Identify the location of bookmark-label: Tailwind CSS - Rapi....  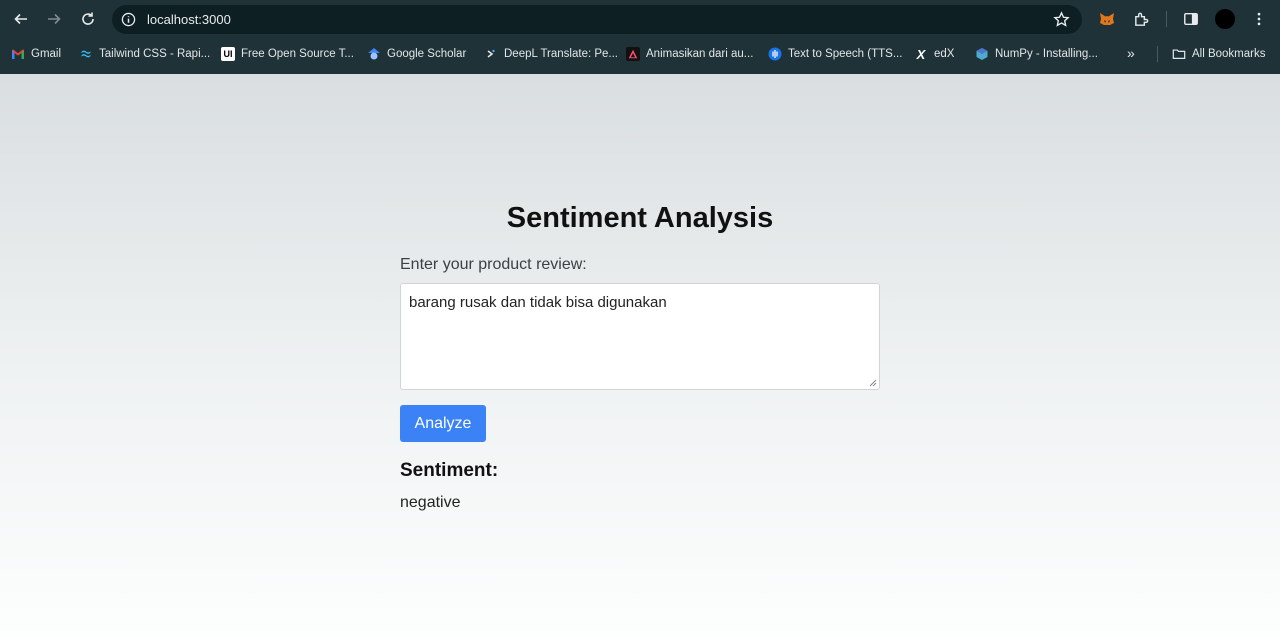
(155, 54).